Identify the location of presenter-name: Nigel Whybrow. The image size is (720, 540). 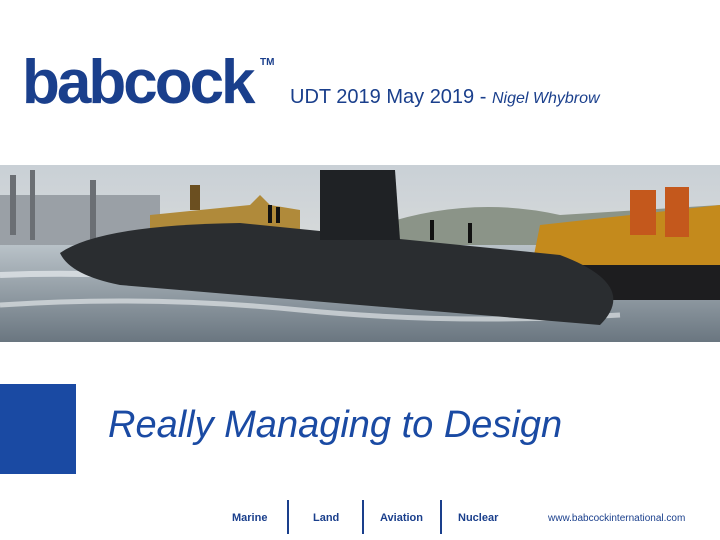
(545, 98).